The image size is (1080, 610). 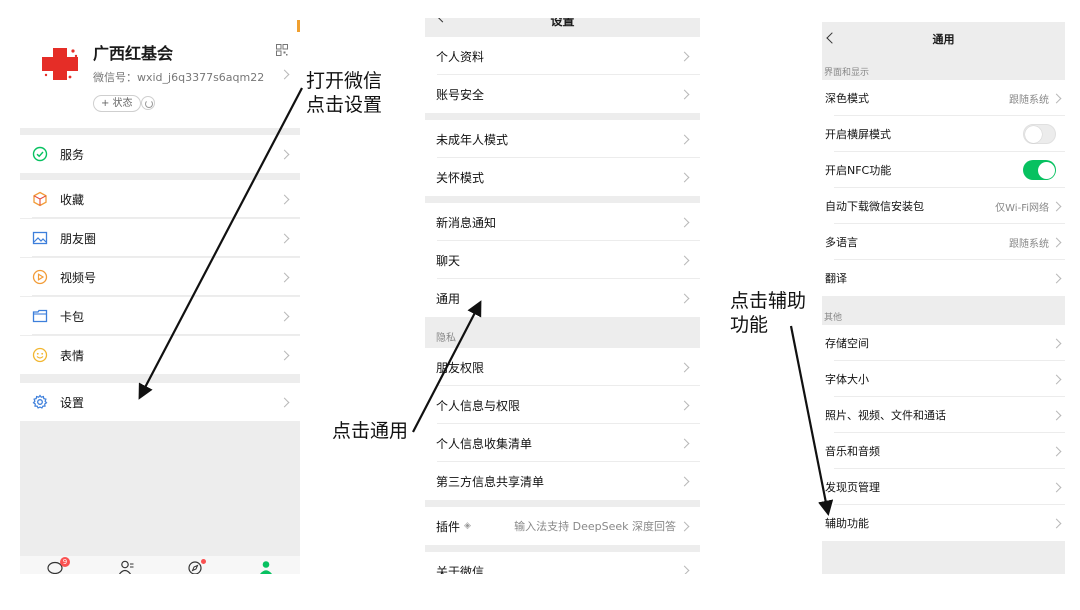 I want to click on arrow-to-settings, so click(x=220, y=243).